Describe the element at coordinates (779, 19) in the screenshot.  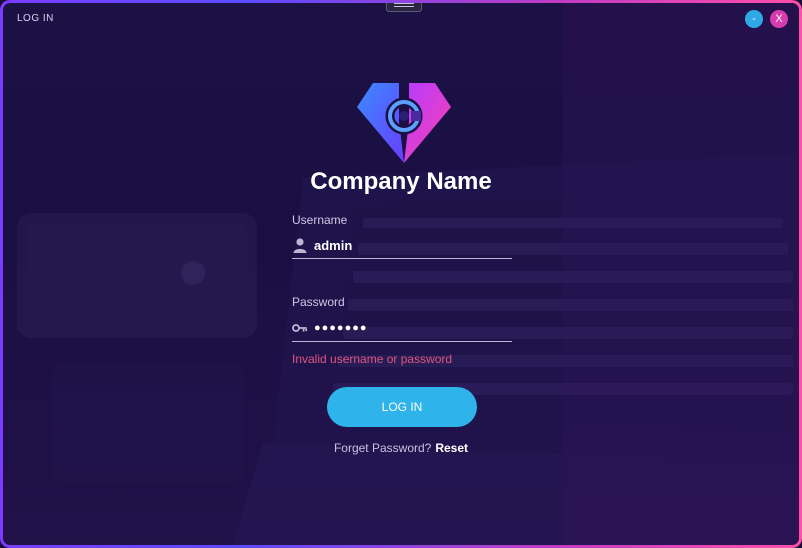
I see `close-button: X` at that location.